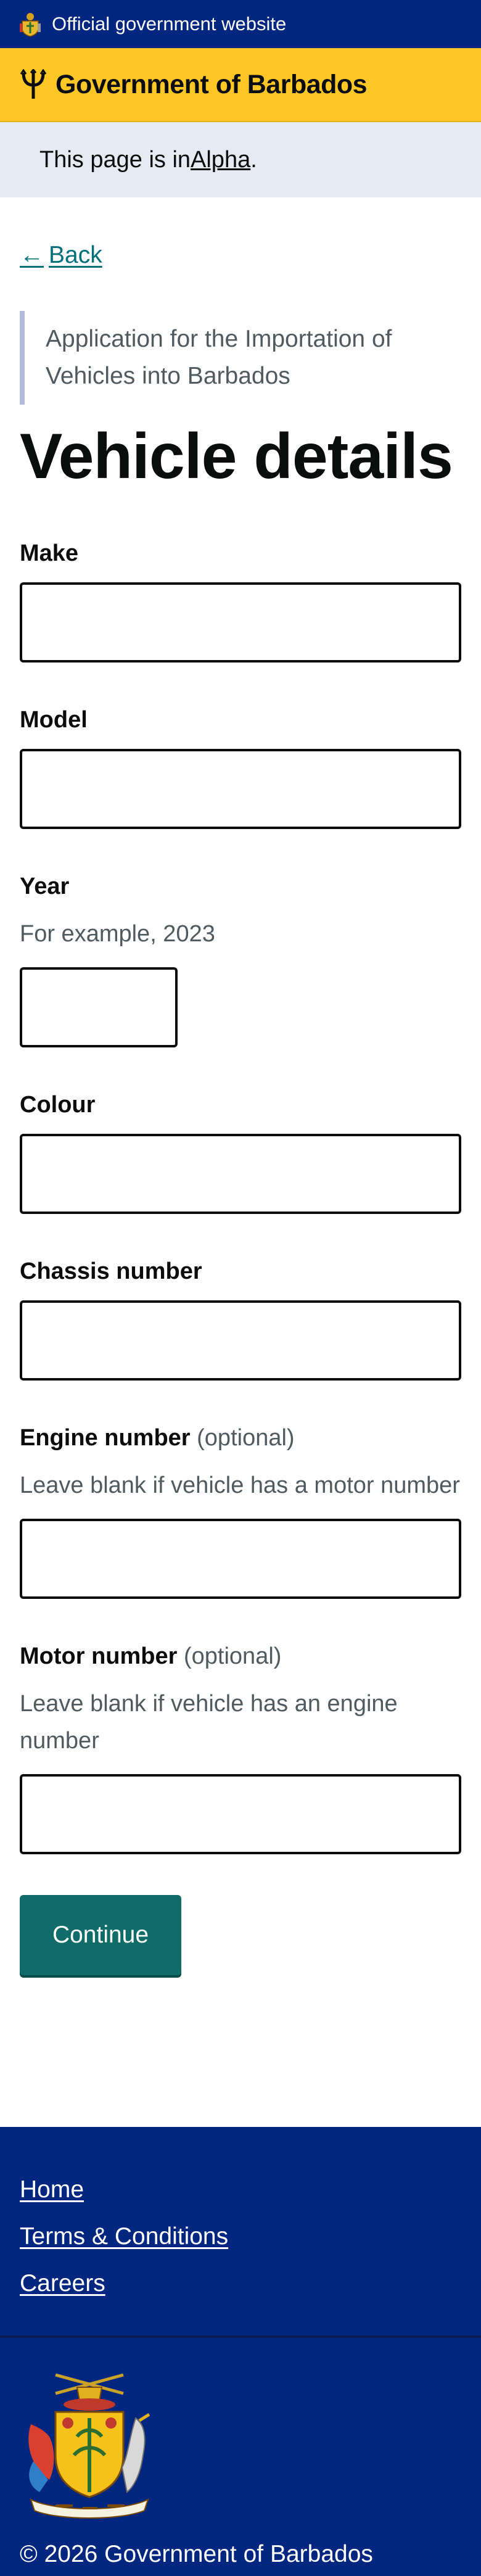 This screenshot has height=2576, width=481. Describe the element at coordinates (196, 2554) in the screenshot. I see `copyright-text: © 2026 Government of Barbados` at that location.